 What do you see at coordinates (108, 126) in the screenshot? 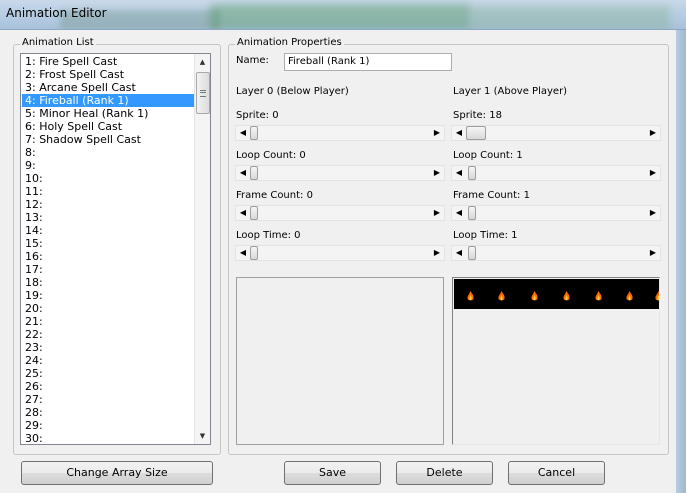
I see `list-item: 6: Holy Spell Cast` at bounding box center [108, 126].